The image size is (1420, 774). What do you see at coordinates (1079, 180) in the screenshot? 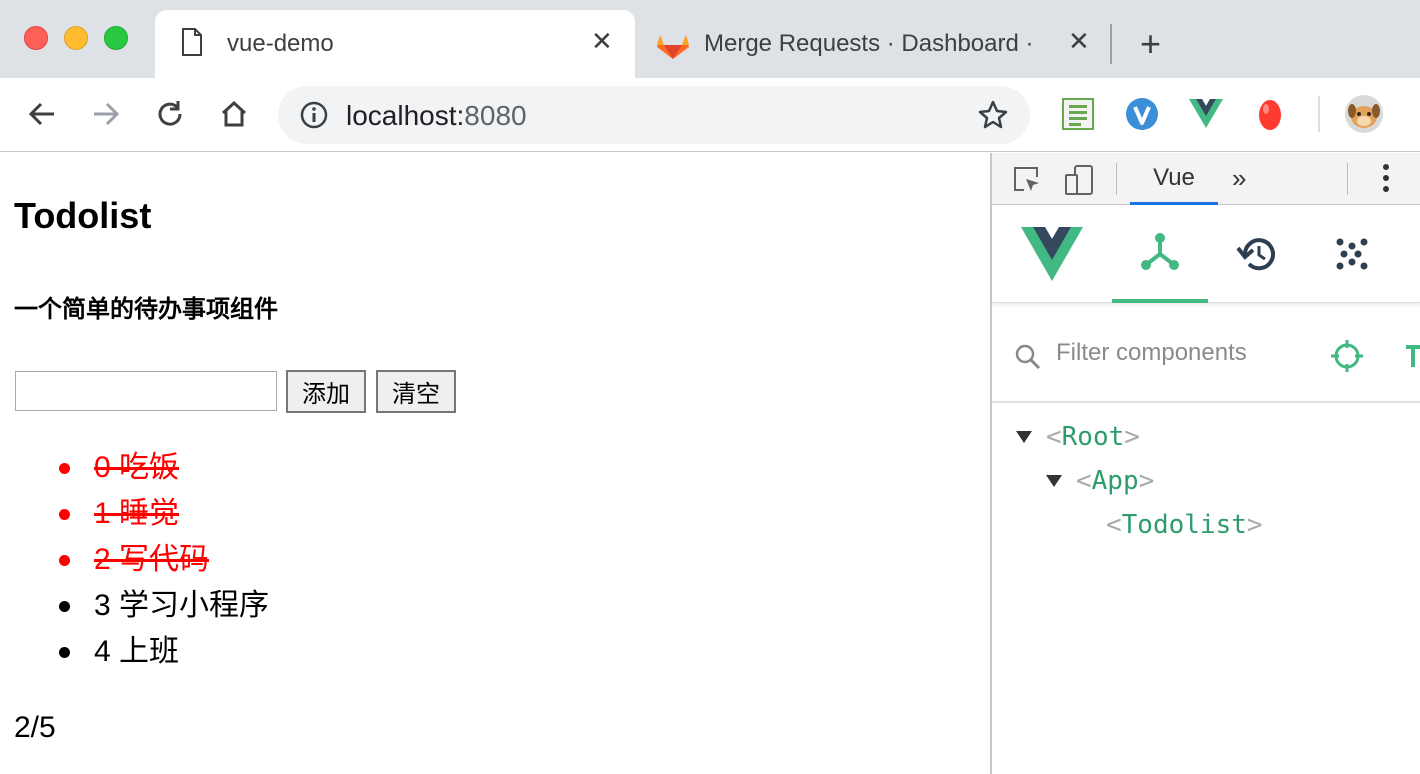
I see `device-toolbar-icon` at bounding box center [1079, 180].